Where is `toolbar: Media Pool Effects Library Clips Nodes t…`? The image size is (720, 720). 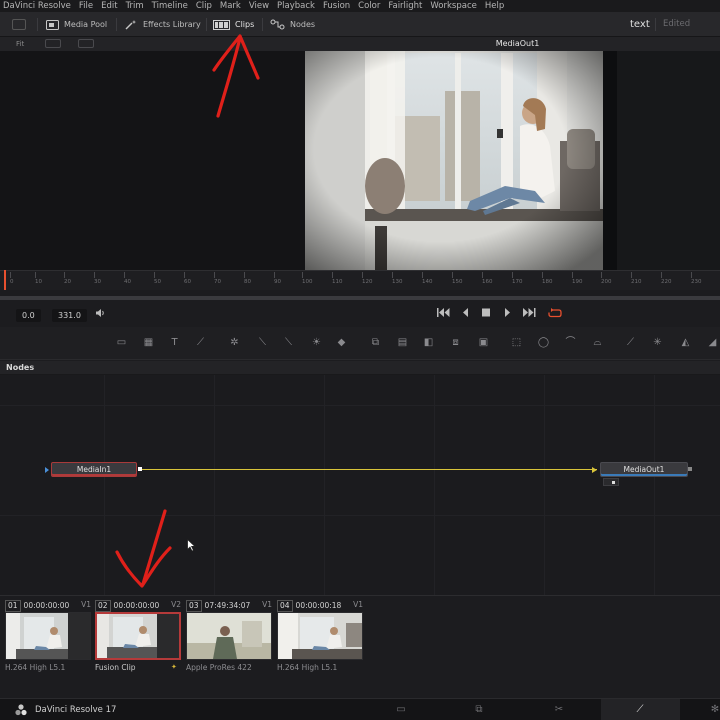 toolbar: Media Pool Effects Library Clips Nodes t… is located at coordinates (360, 24).